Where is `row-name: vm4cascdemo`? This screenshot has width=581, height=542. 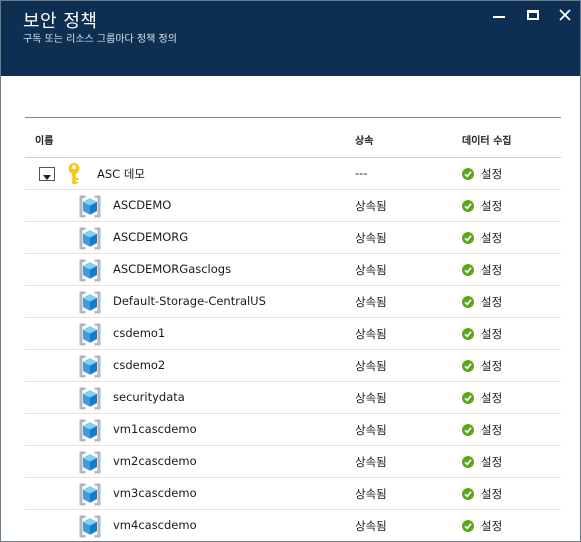 row-name: vm4cascdemo is located at coordinates (155, 525).